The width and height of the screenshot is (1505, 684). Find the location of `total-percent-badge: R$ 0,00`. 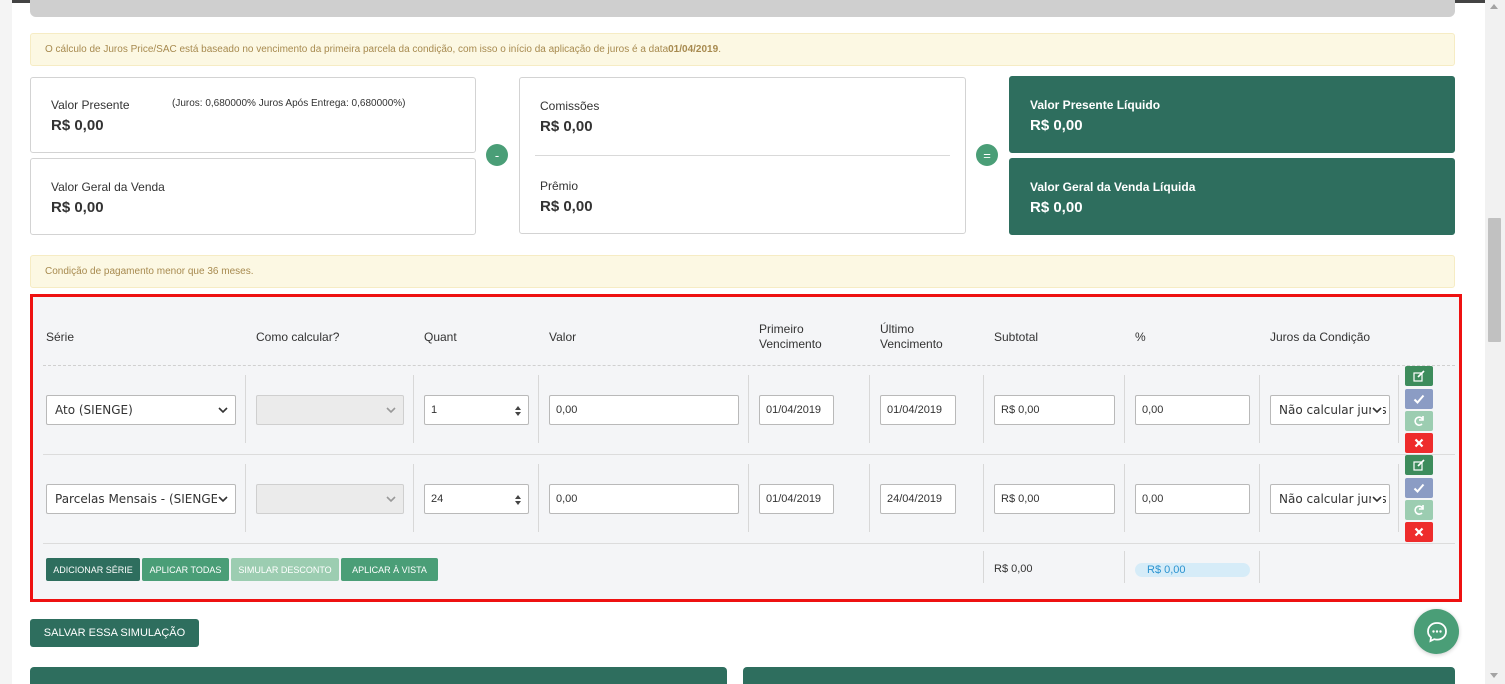

total-percent-badge: R$ 0,00 is located at coordinates (1192, 570).